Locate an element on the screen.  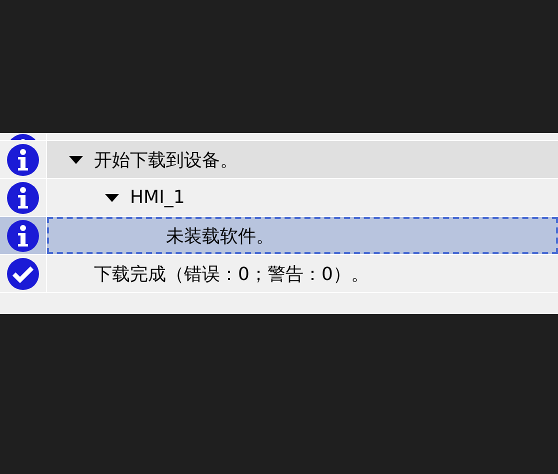
message-row: 未装载软件。 is located at coordinates (279, 236).